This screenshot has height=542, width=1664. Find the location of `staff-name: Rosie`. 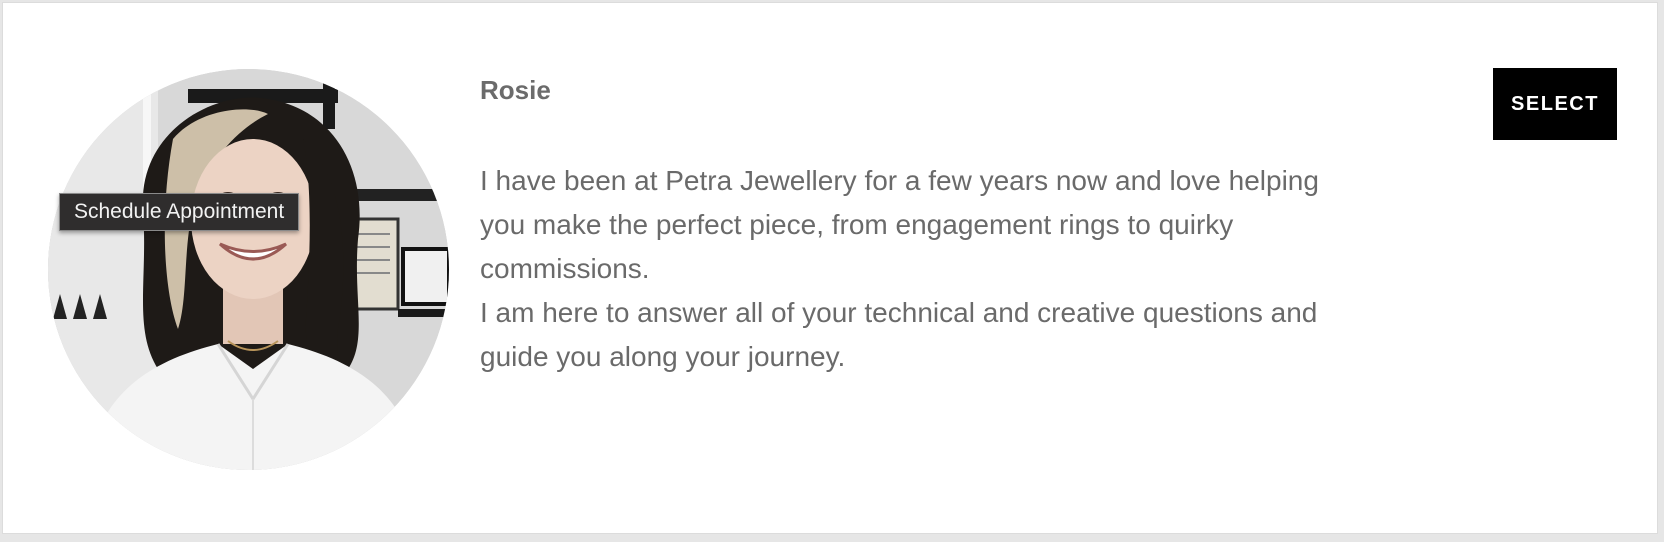

staff-name: Rosie is located at coordinates (515, 90).